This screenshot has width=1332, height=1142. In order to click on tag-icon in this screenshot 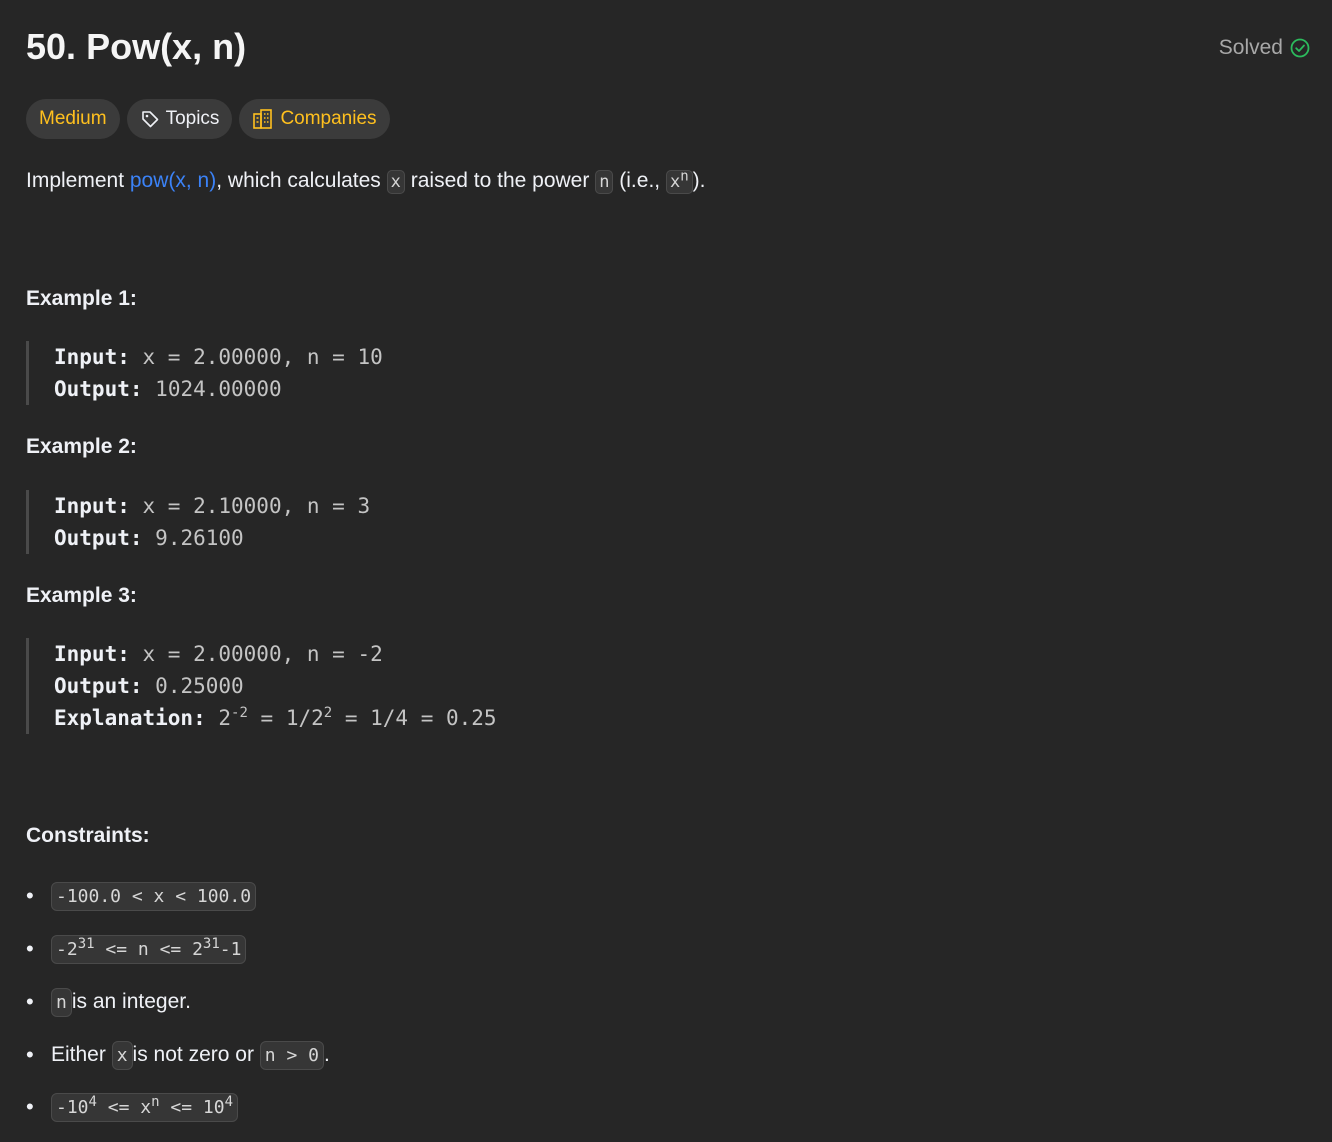, I will do `click(149, 119)`.